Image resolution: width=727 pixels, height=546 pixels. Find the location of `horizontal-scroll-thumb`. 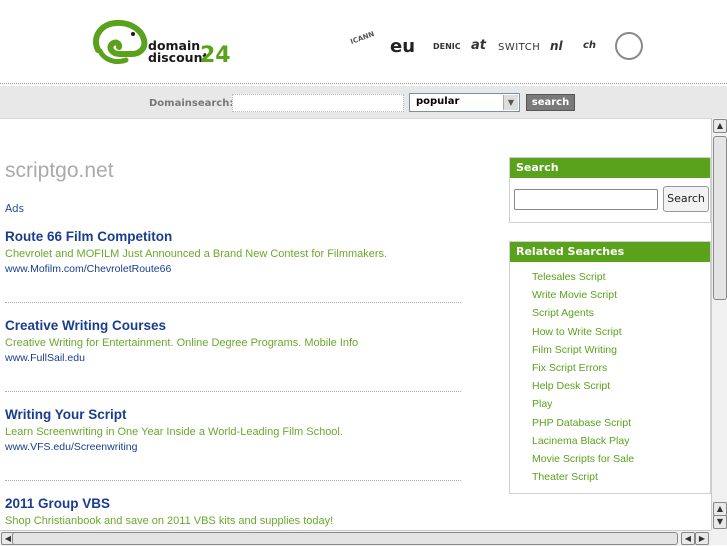

horizontal-scroll-thumb is located at coordinates (345, 538).